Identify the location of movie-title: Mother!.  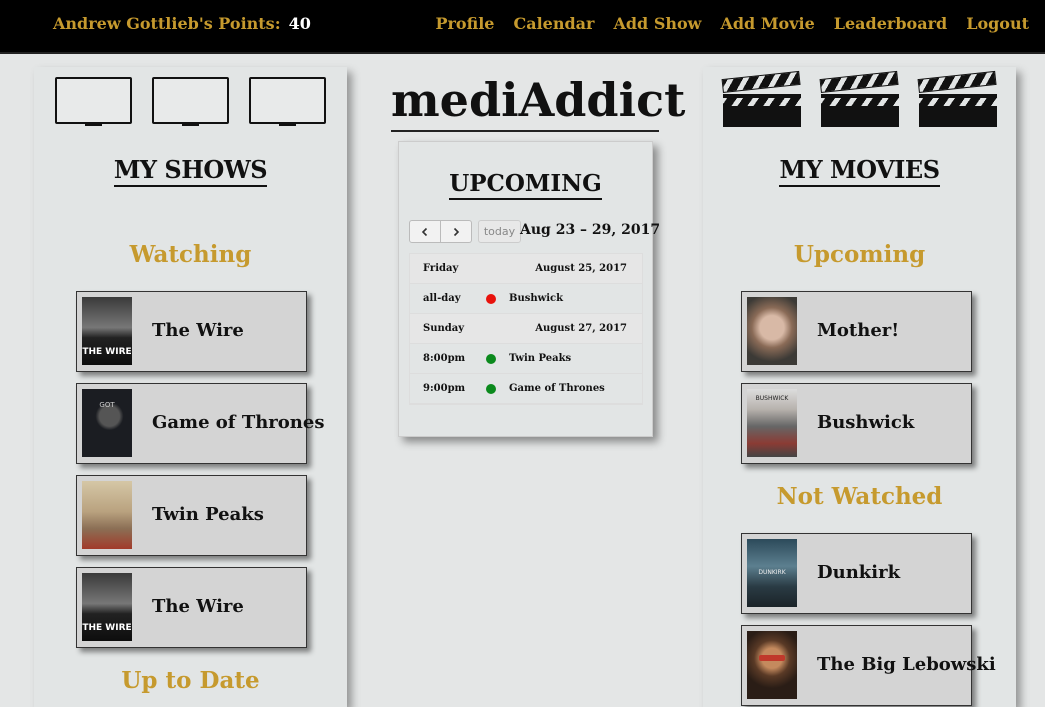
(858, 330).